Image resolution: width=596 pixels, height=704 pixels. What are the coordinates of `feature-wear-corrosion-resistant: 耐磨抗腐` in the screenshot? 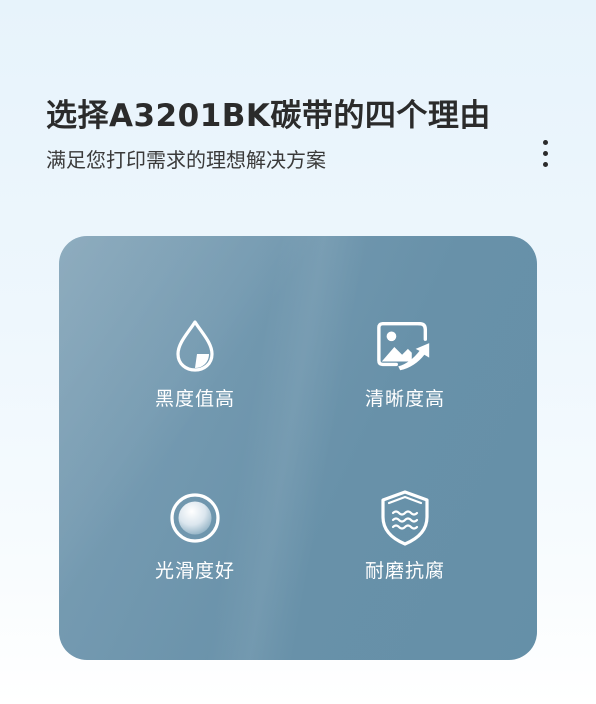 It's located at (405, 535).